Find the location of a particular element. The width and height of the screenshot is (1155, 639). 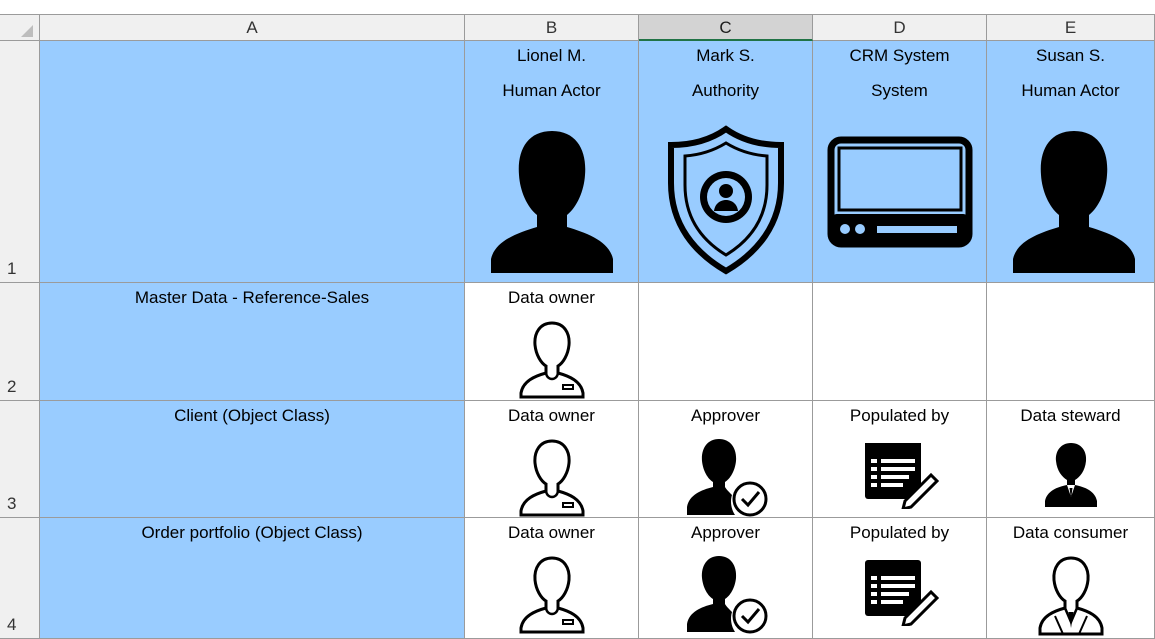

monitor-icon is located at coordinates (900, 192).